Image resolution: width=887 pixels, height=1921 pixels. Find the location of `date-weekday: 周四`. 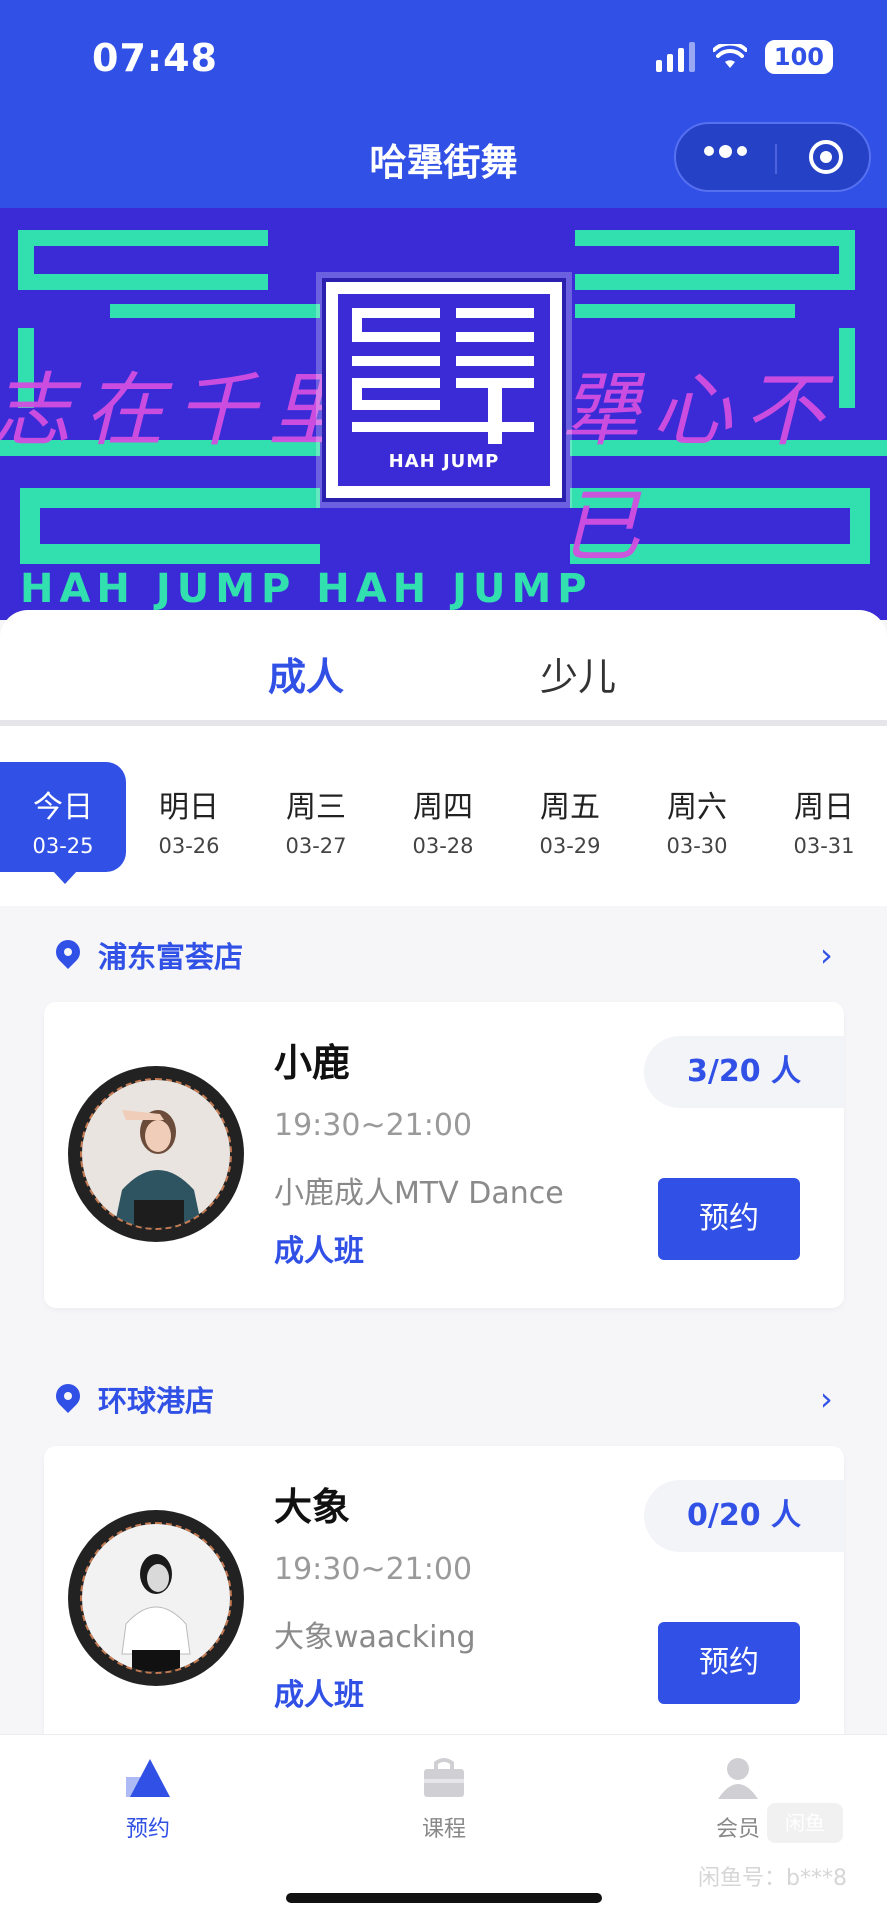

date-weekday: 周四 is located at coordinates (443, 807).